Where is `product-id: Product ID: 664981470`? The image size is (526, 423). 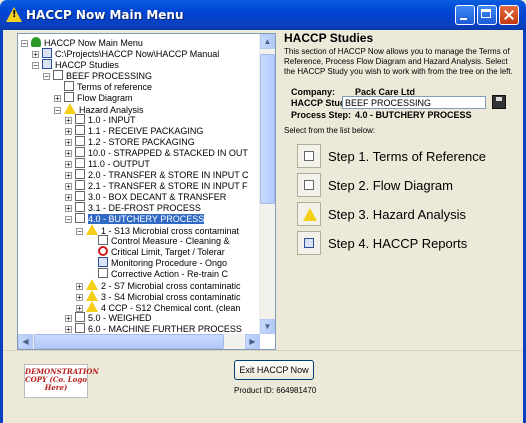 product-id: Product ID: 664981470 is located at coordinates (275, 390).